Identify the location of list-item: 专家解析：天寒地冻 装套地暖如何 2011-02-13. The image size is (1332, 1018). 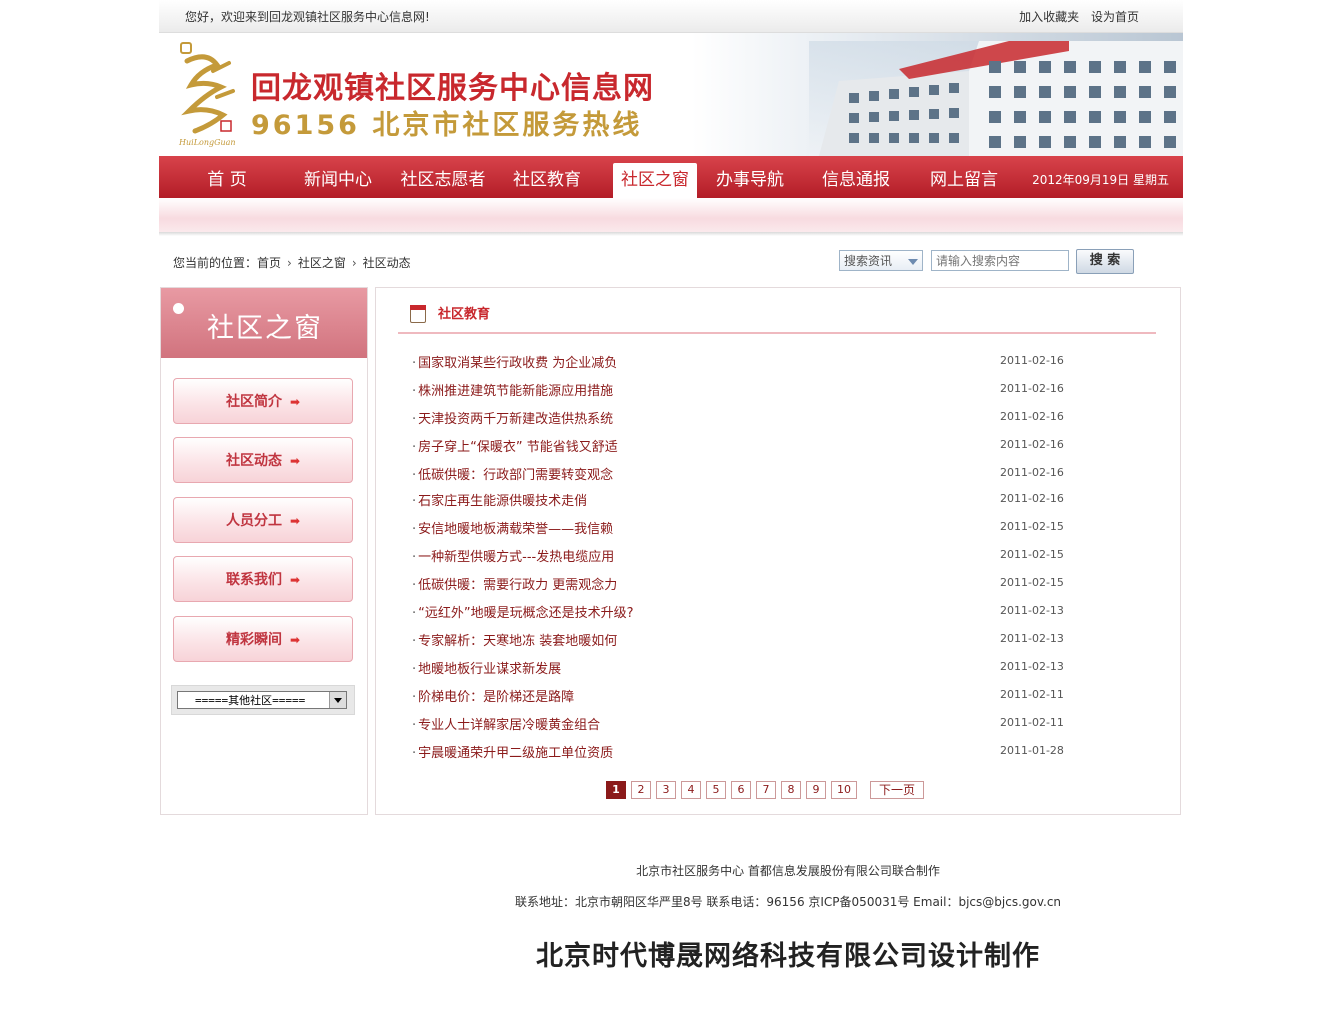
(762, 640).